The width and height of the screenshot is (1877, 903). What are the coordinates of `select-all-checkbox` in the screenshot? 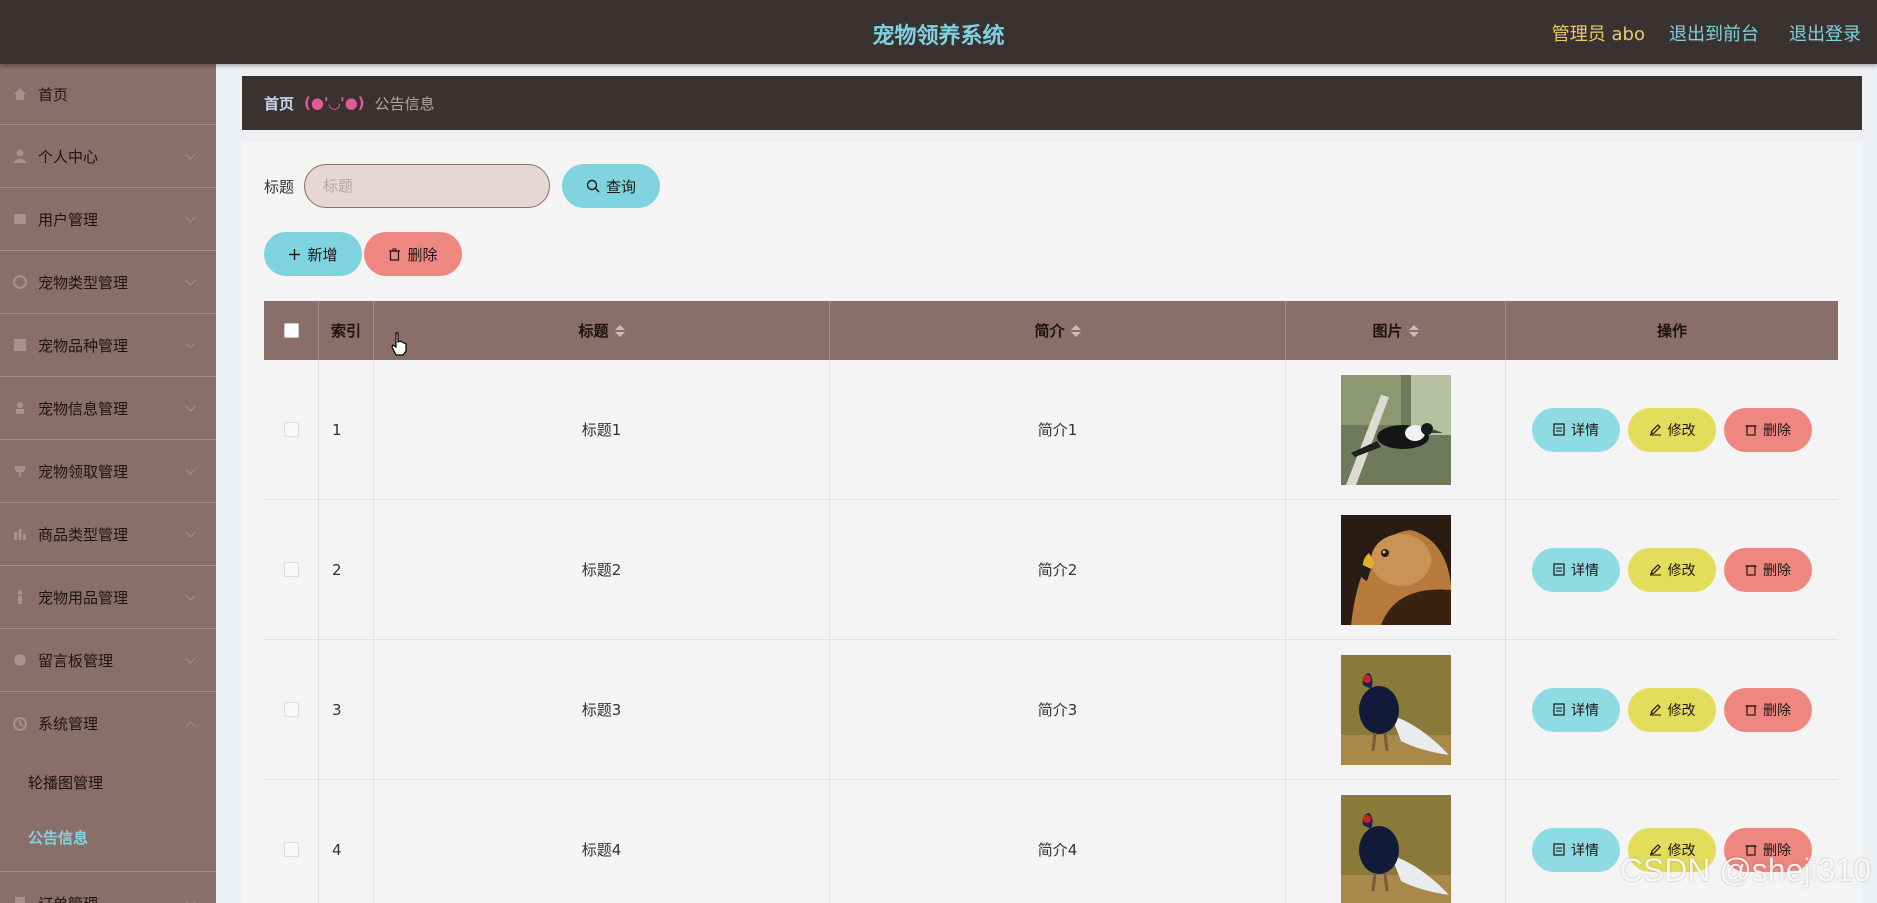 It's located at (291, 330).